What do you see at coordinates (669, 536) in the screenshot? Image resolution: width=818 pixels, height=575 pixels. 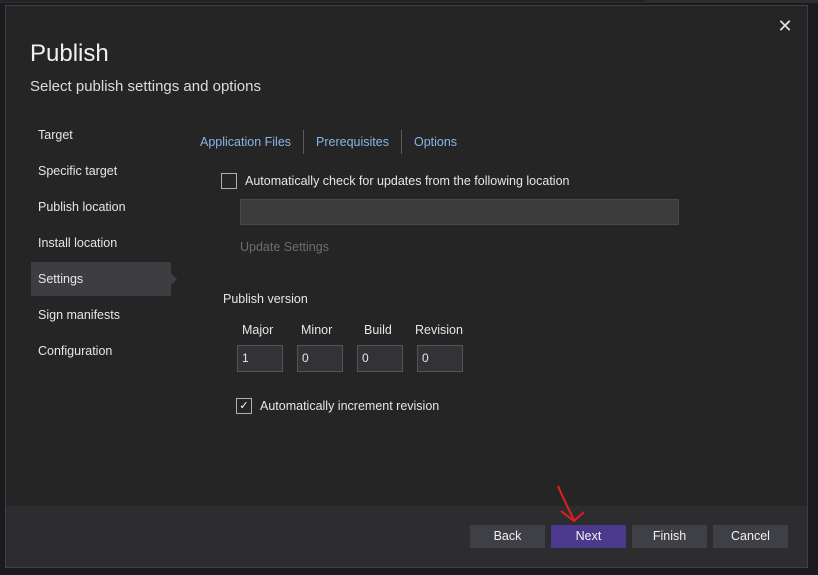 I see `finish-button: Finish` at bounding box center [669, 536].